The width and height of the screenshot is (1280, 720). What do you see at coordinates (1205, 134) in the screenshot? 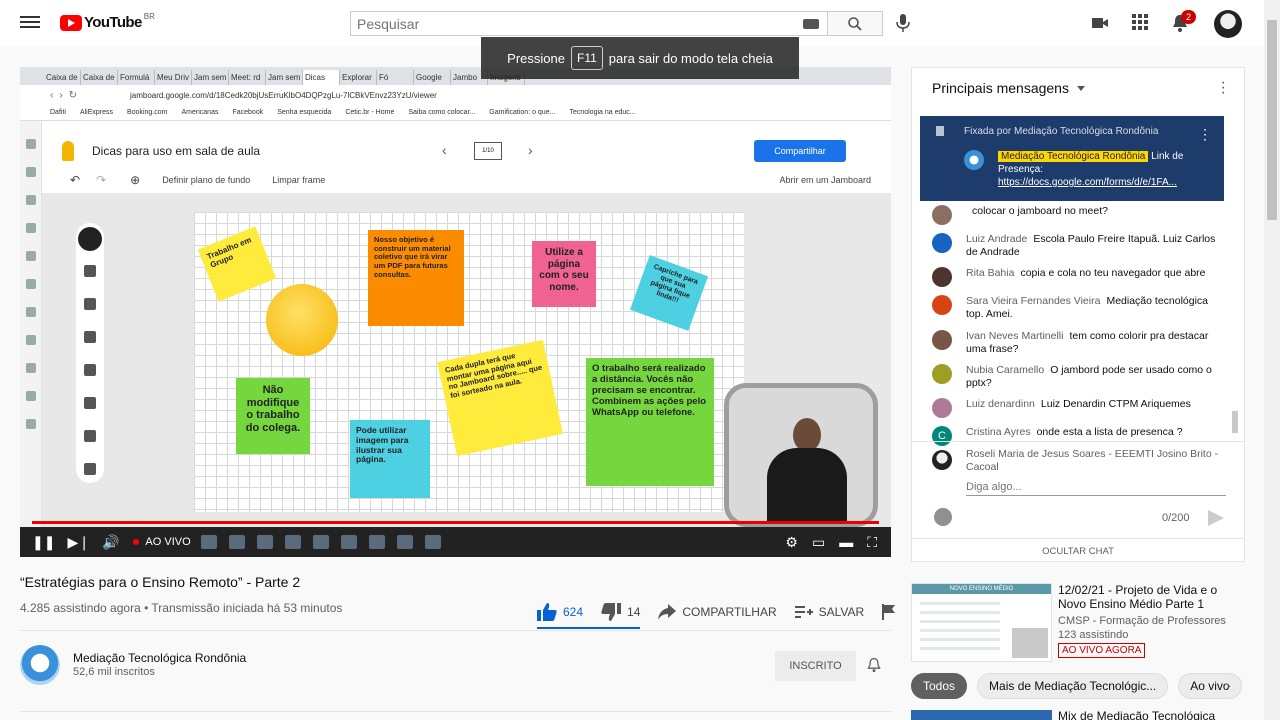
I see `pinned-more-icon: ⋮` at bounding box center [1205, 134].